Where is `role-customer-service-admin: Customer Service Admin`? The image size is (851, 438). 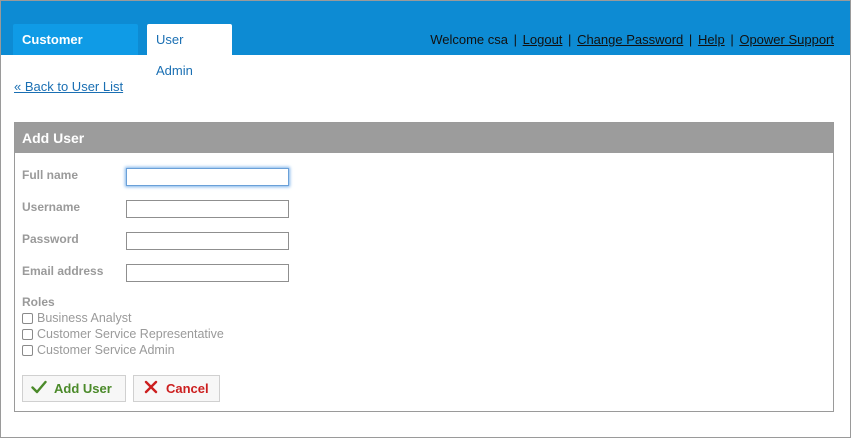
role-customer-service-admin: Customer Service Admin is located at coordinates (98, 350).